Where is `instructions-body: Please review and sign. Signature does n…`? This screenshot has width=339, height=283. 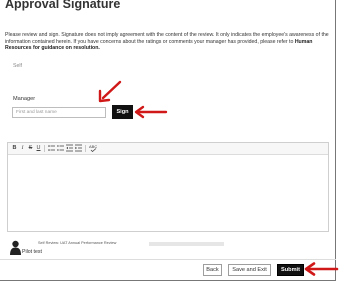 instructions-body: Please review and sign. Signature does n… is located at coordinates (167, 38).